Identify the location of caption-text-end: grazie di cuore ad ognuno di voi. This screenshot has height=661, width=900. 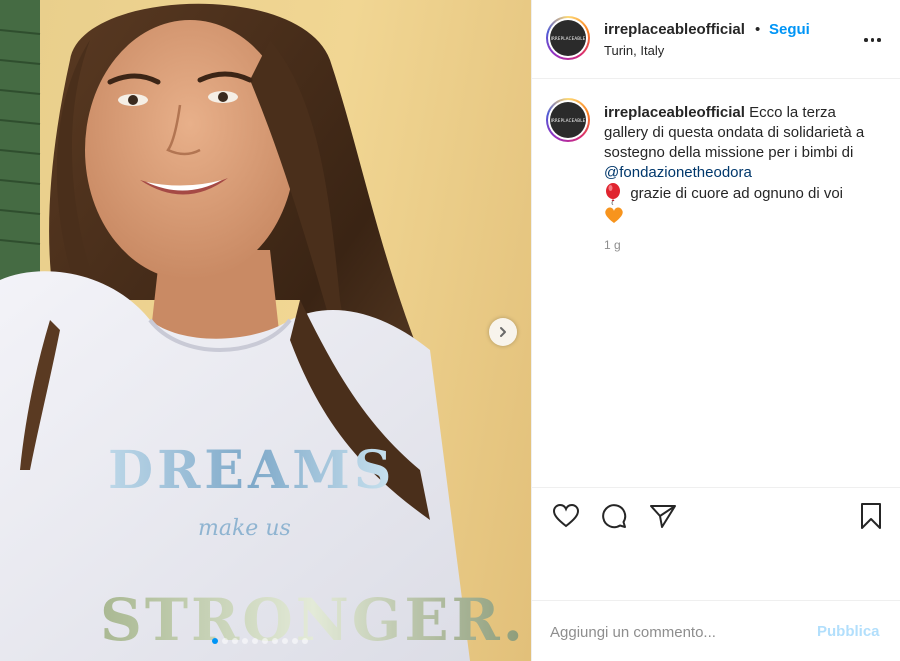
(736, 193).